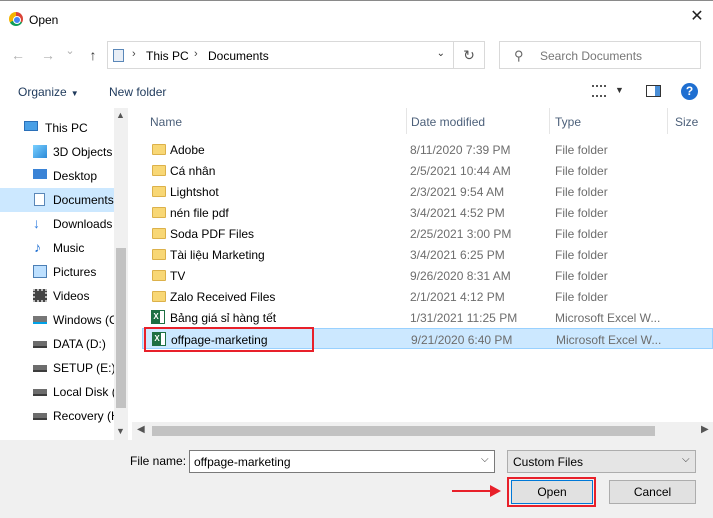 The width and height of the screenshot is (713, 518). I want to click on file-name: Adobe, so click(187, 150).